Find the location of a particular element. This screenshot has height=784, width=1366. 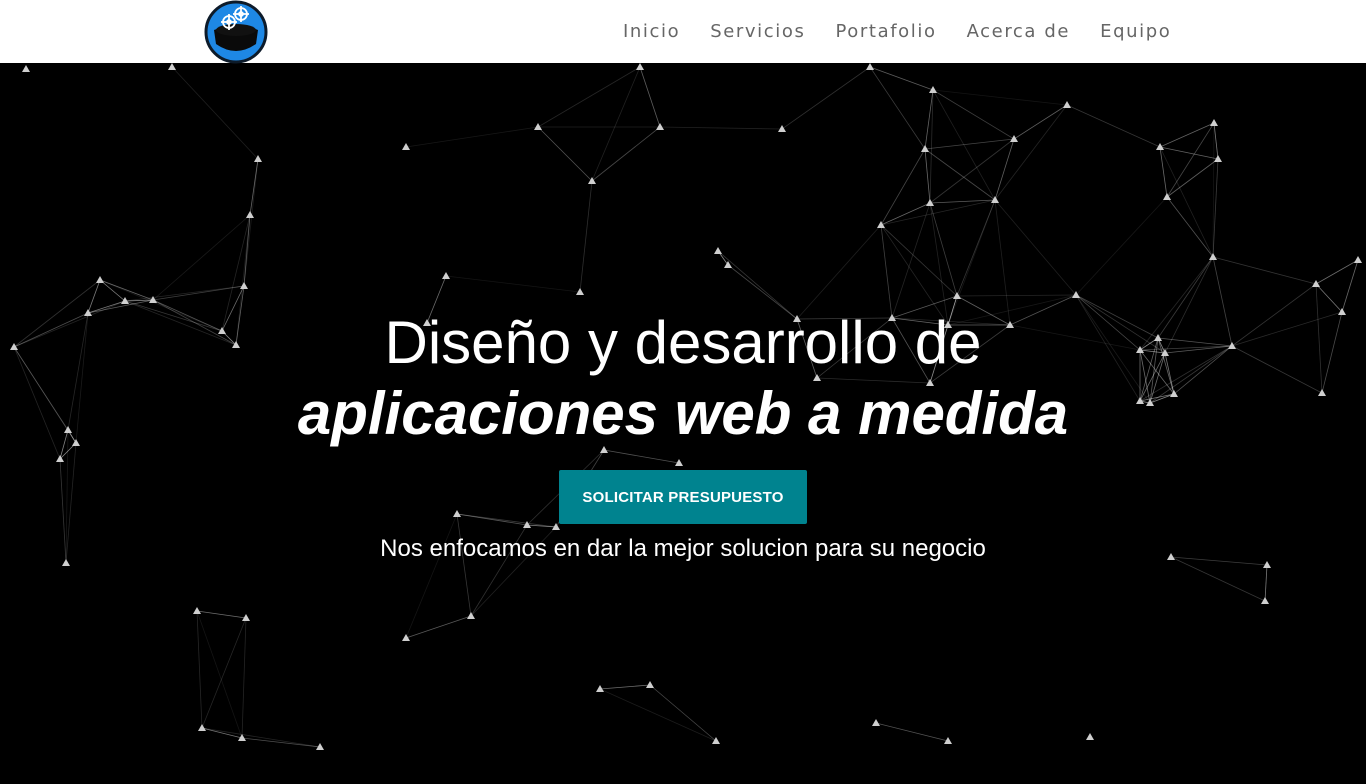

nav-portafolio: Portafolio is located at coordinates (885, 31).